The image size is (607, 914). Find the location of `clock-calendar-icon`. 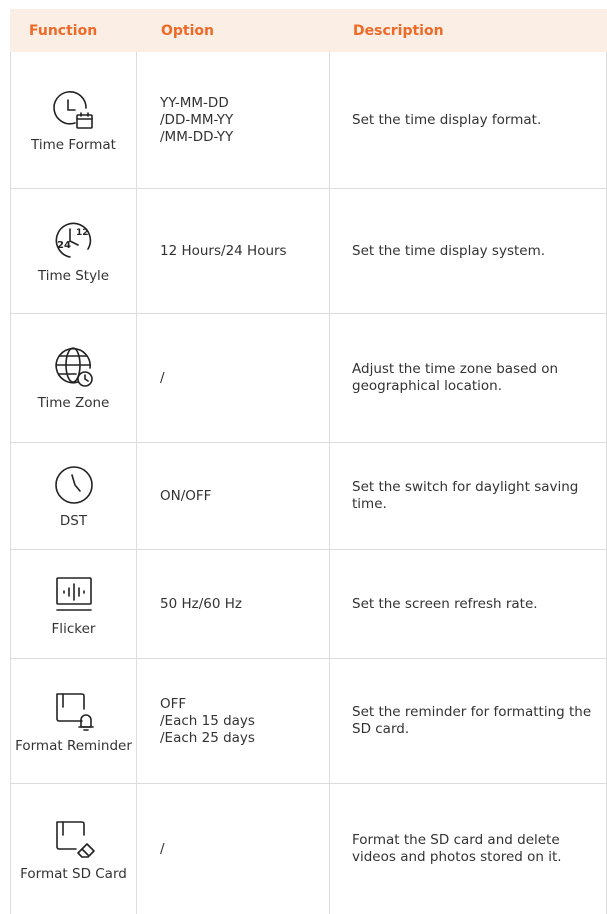

clock-calendar-icon is located at coordinates (72, 110).